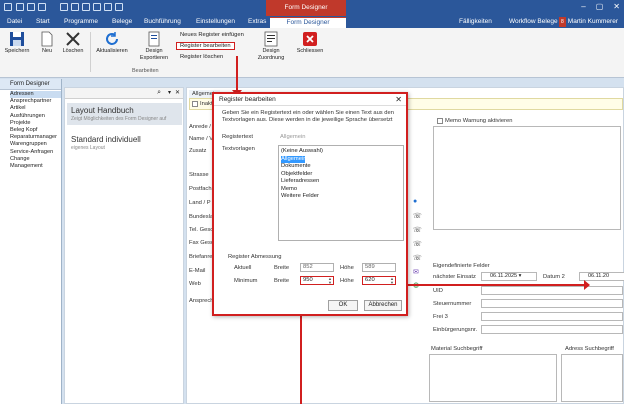  I want to click on nav-item: Ausführungen, so click(35, 116).